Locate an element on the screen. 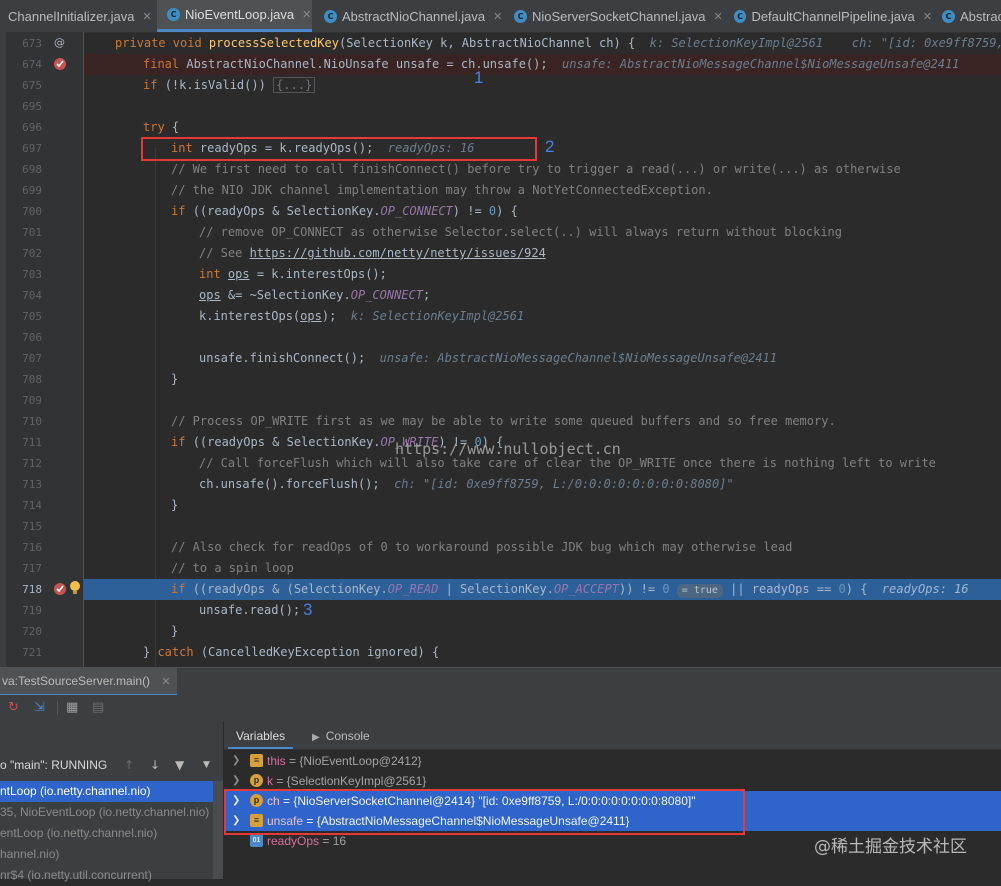  code-line-708: } is located at coordinates (175, 379).